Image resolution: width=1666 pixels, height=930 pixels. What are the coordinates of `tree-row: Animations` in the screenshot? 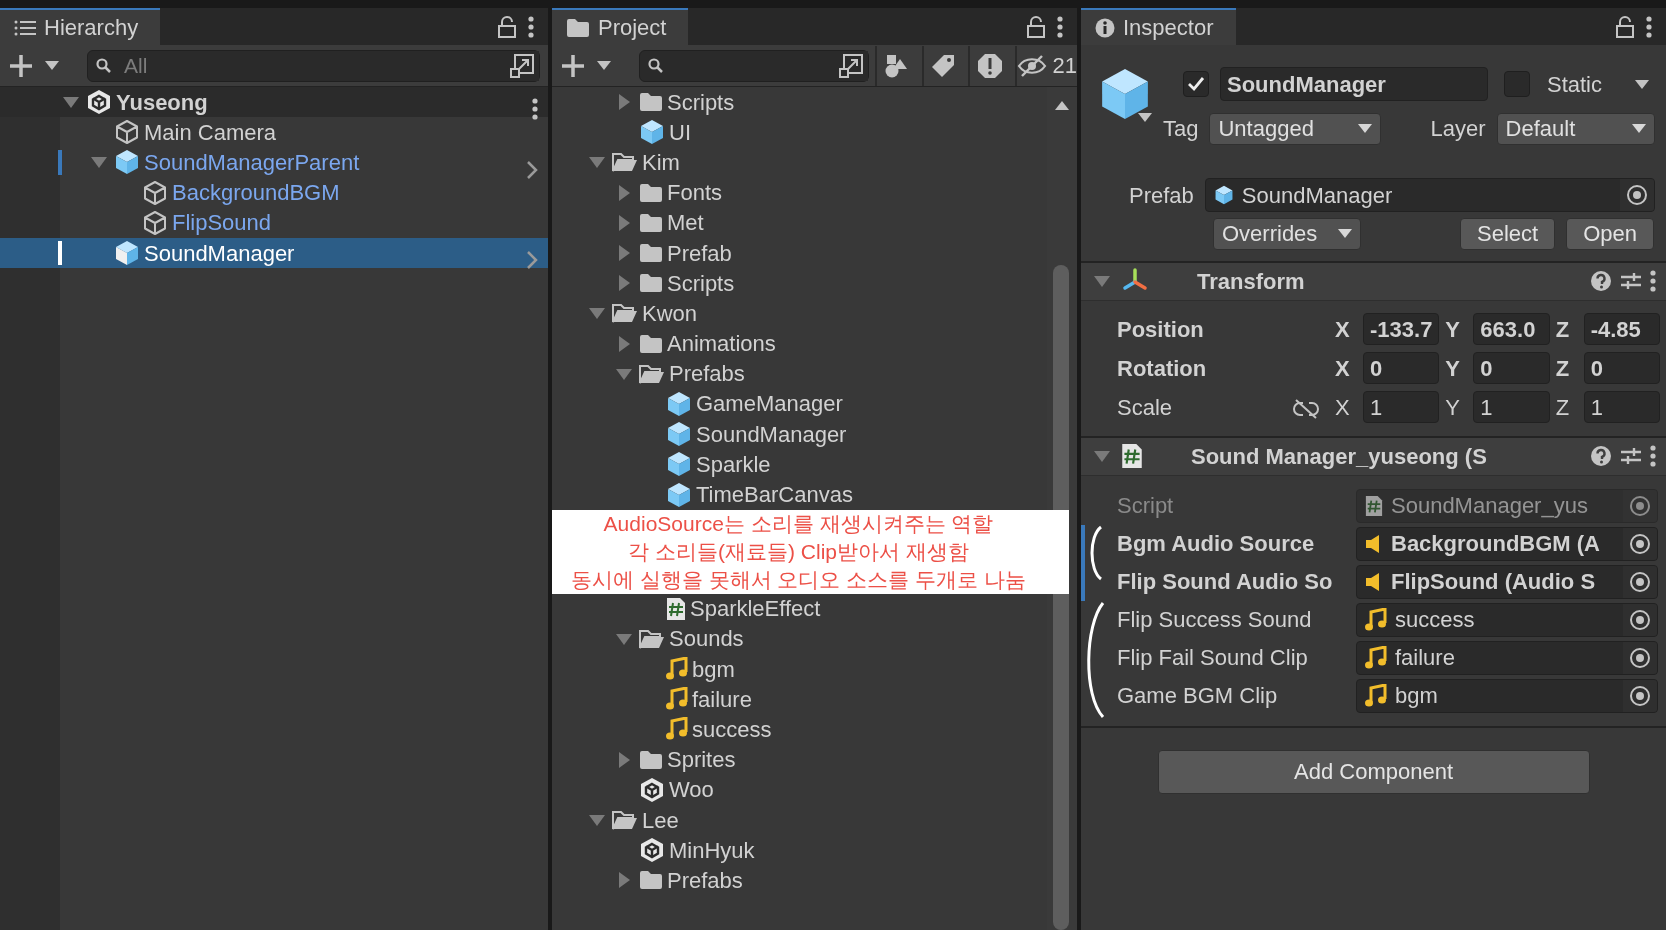 It's located at (799, 343).